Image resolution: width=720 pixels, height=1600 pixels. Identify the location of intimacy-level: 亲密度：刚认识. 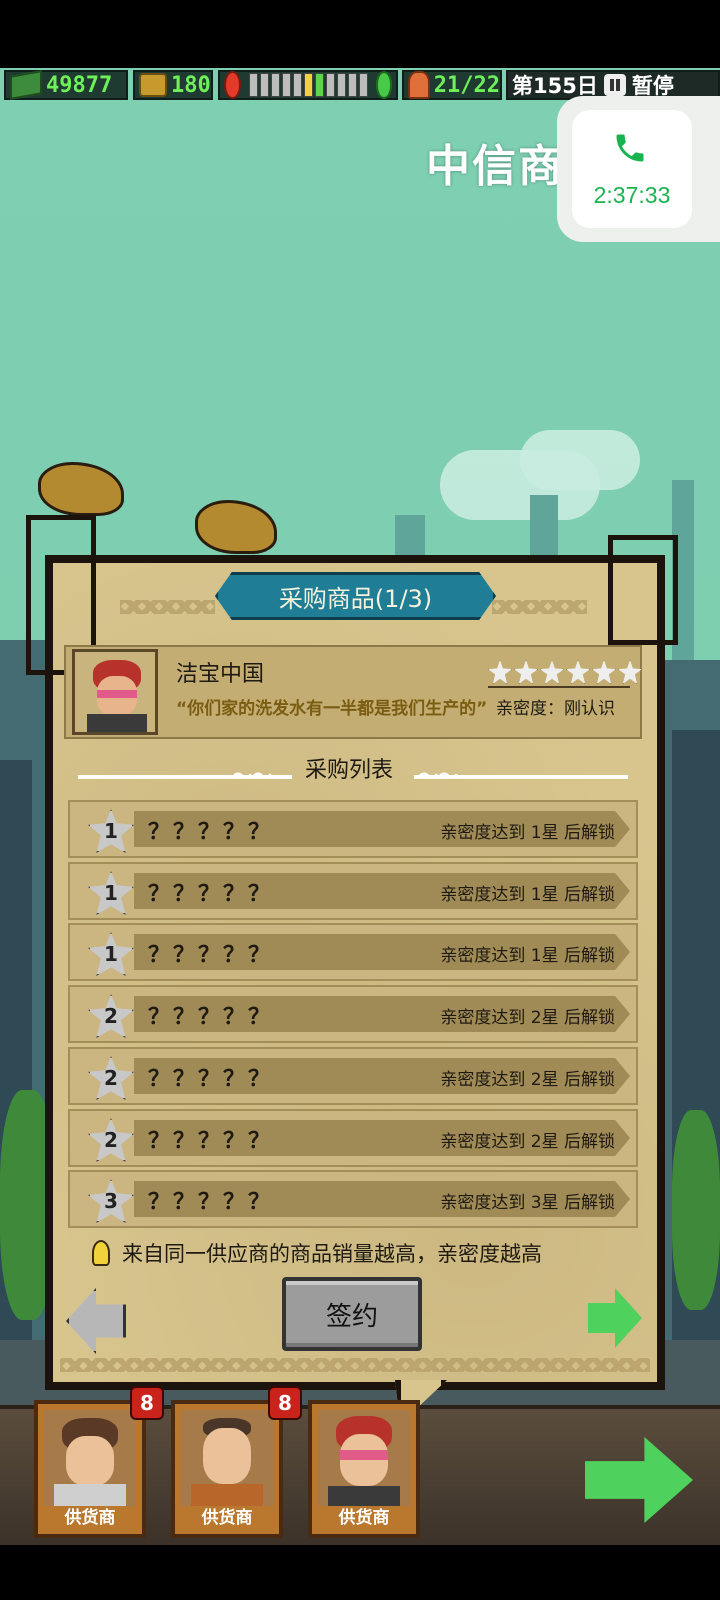
(555, 709).